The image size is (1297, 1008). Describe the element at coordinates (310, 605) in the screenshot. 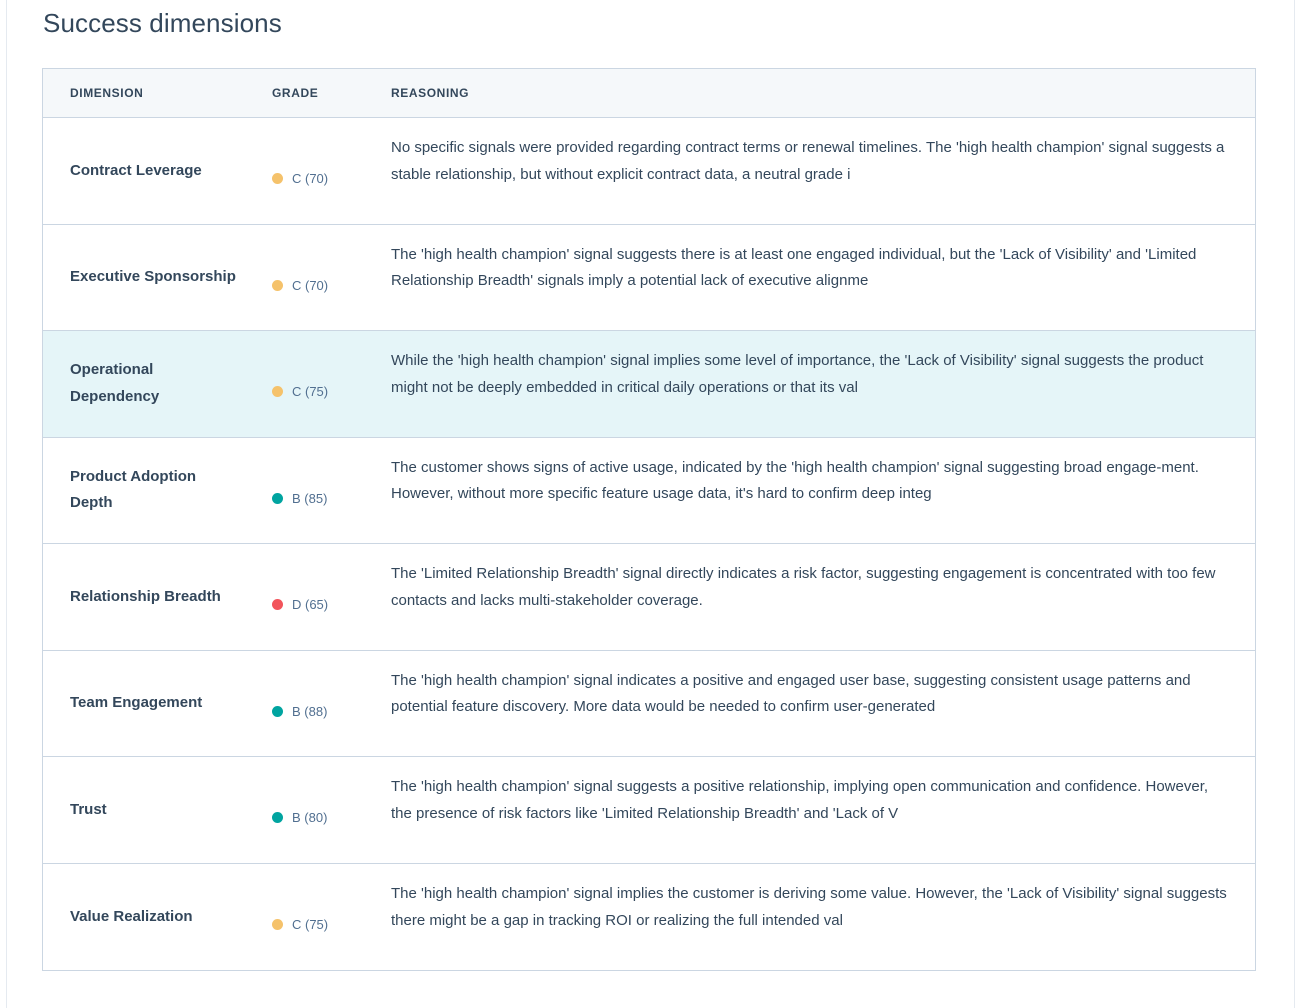

I see `grade-value: D (65)` at that location.